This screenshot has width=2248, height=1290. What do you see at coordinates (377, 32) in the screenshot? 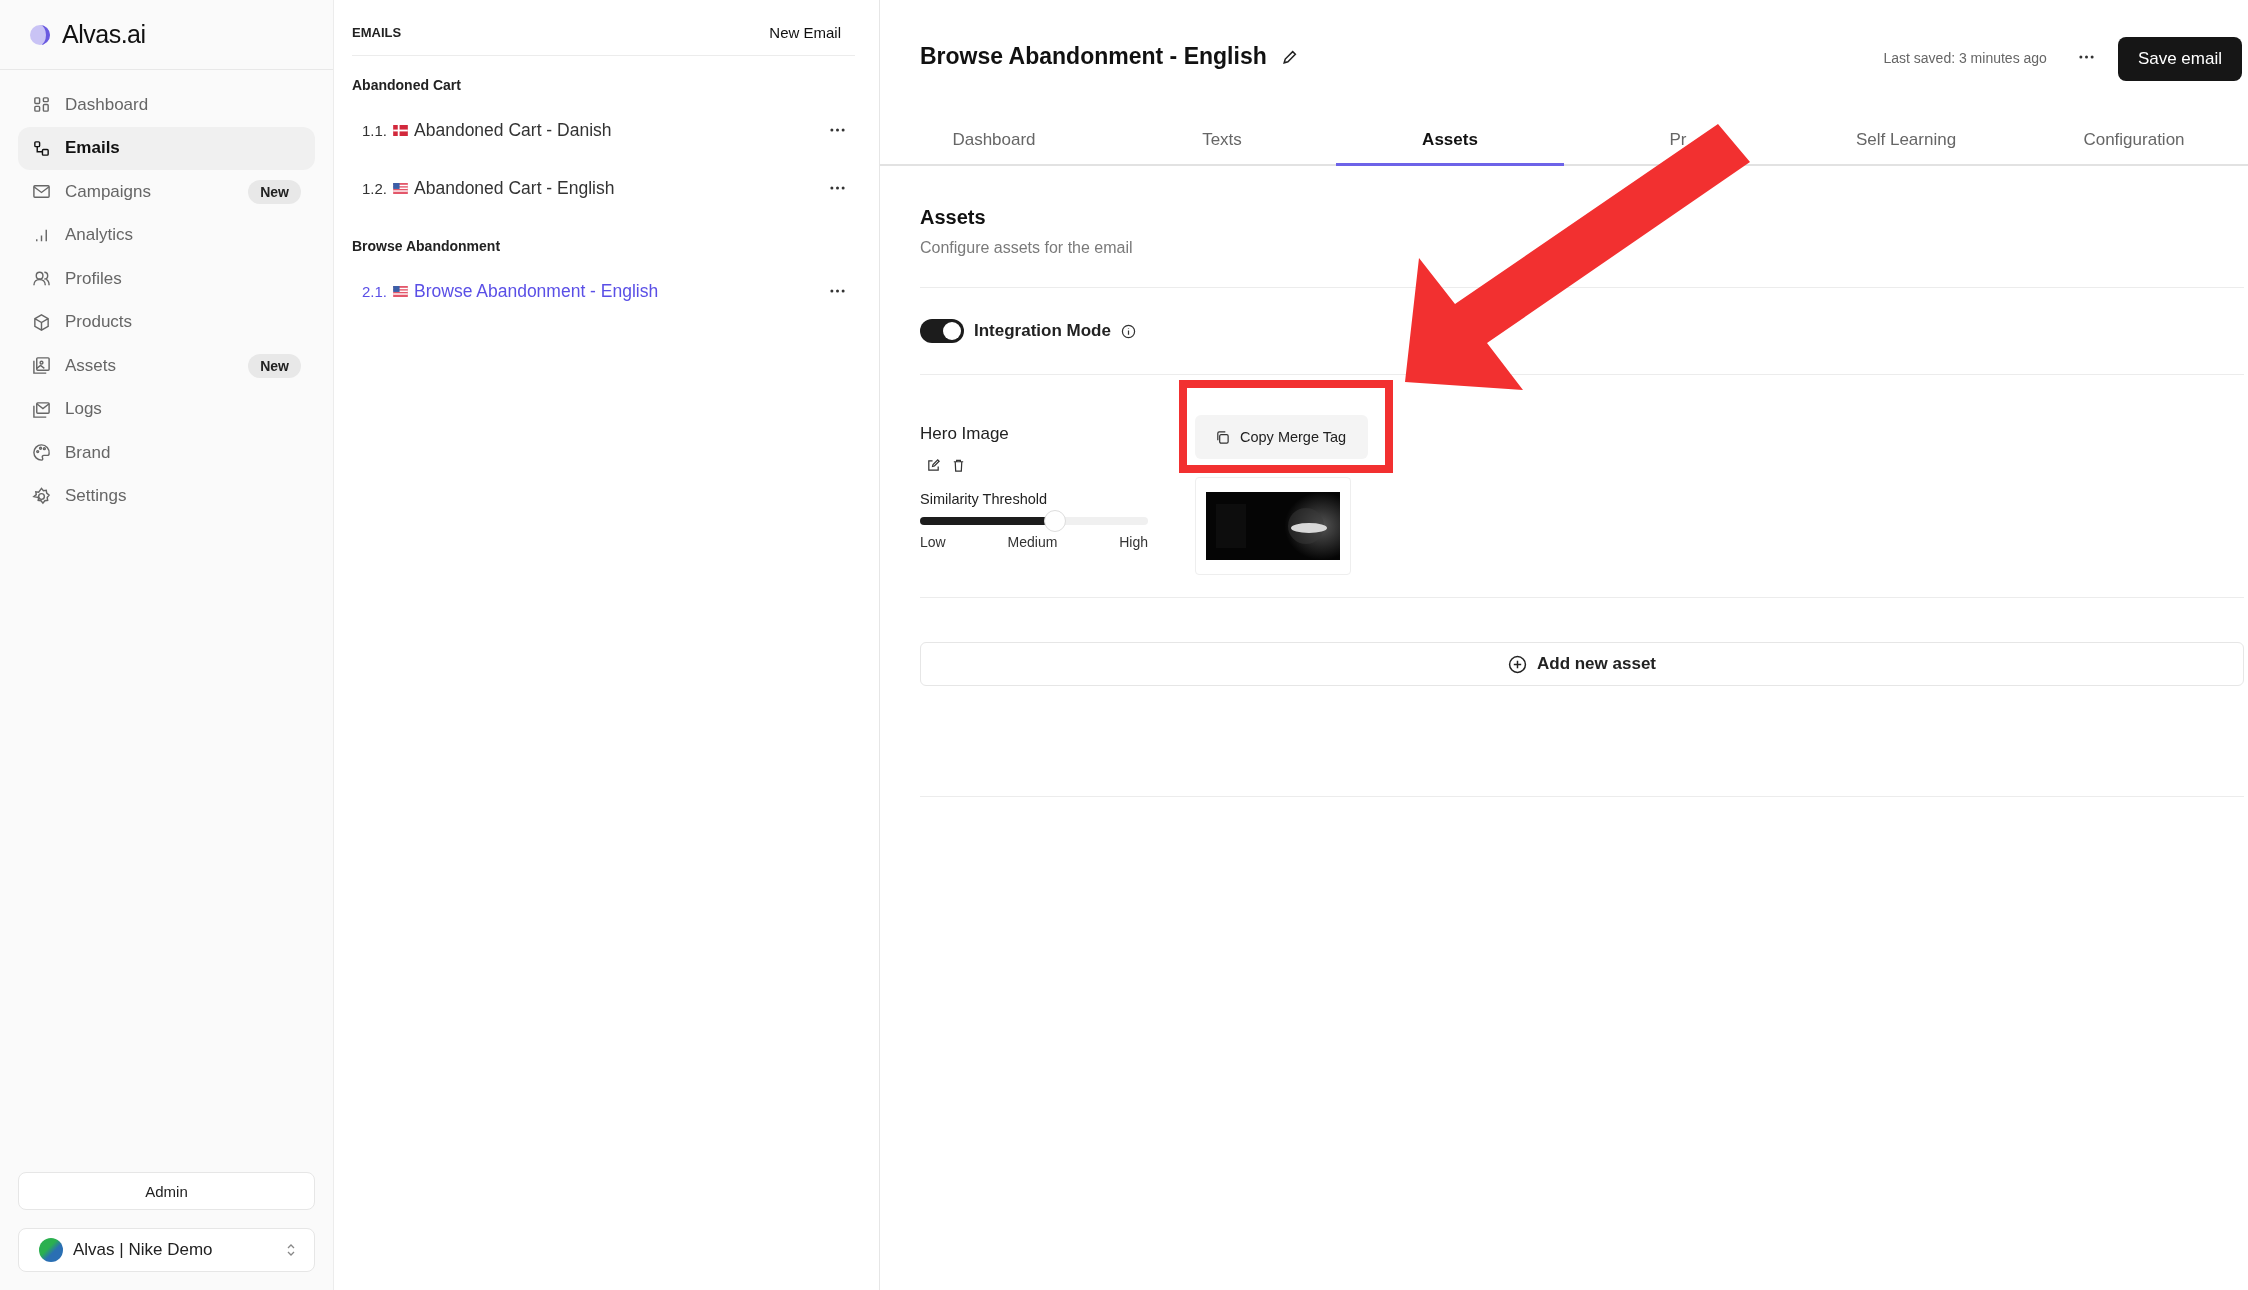
I see `panel-title: EMAILS` at bounding box center [377, 32].